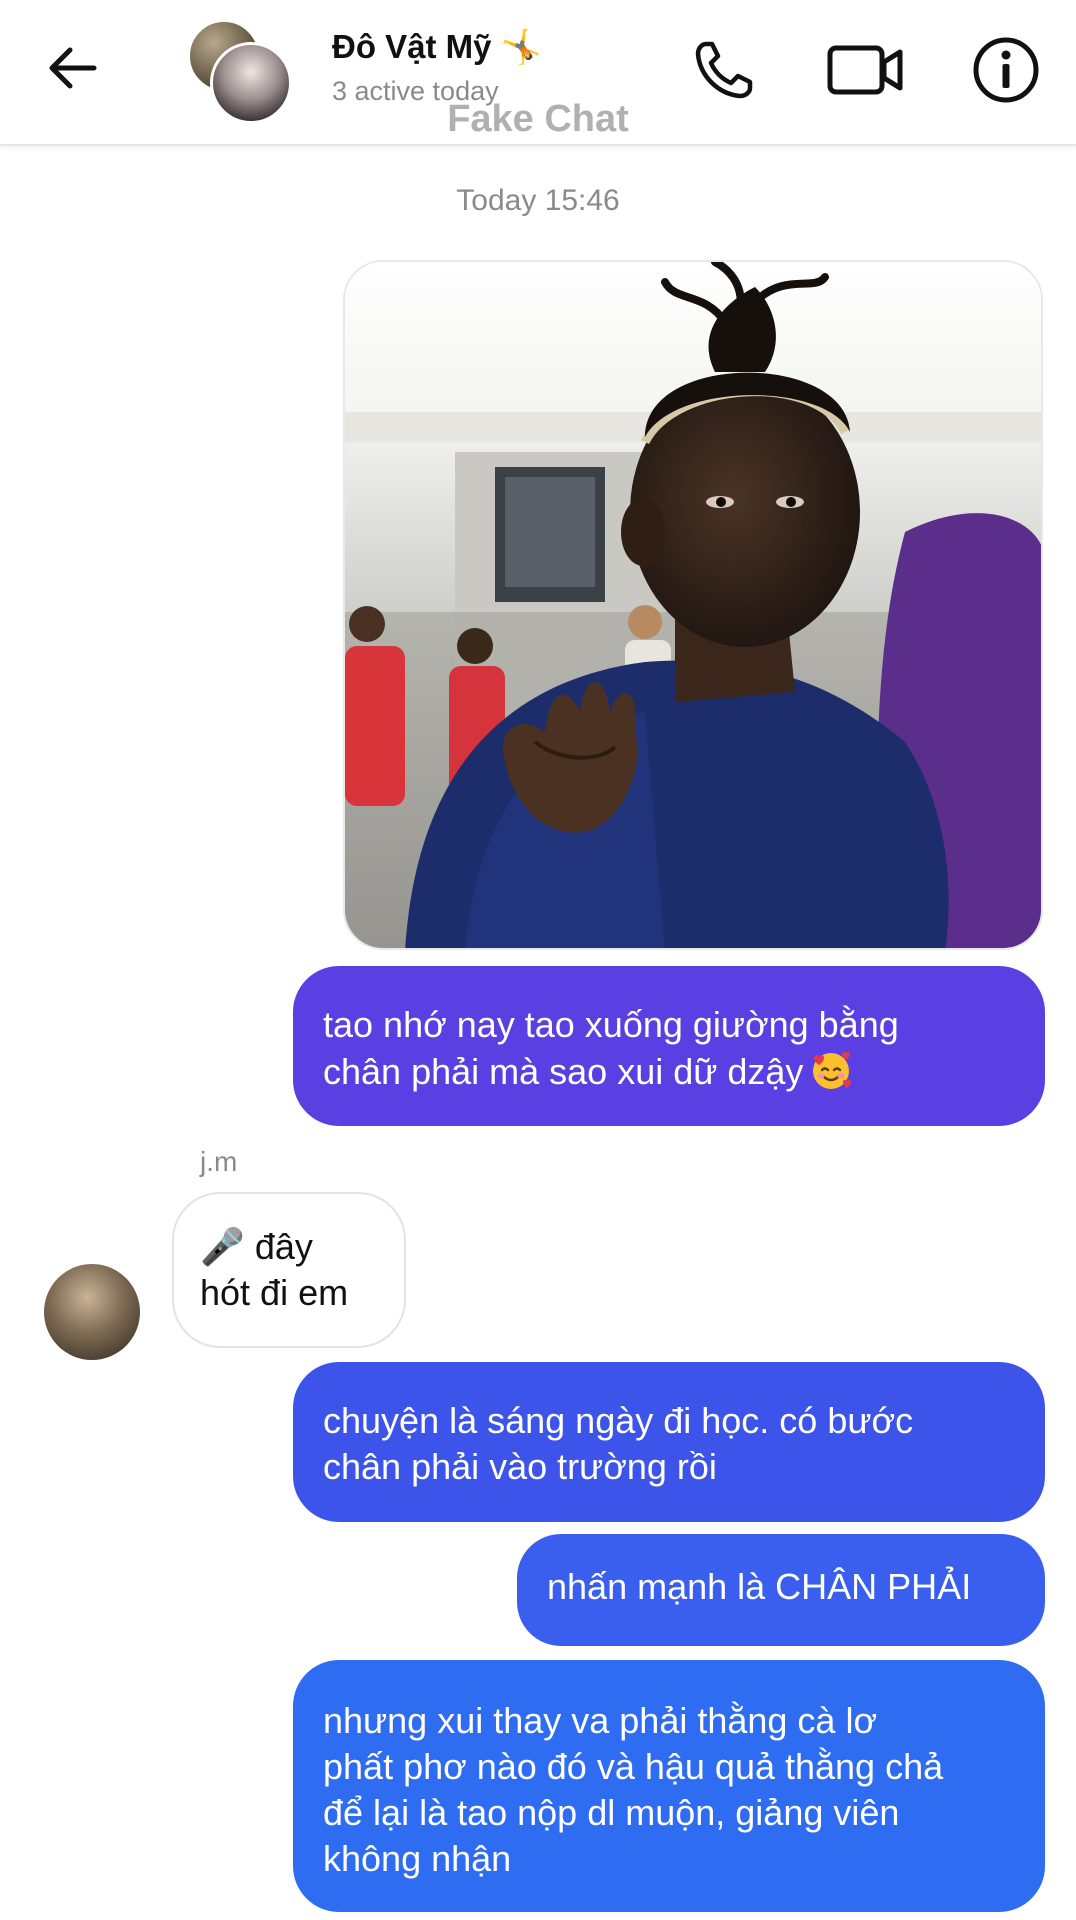 The image size is (1076, 1920). What do you see at coordinates (538, 119) in the screenshot?
I see `watermark: Fake Chat` at bounding box center [538, 119].